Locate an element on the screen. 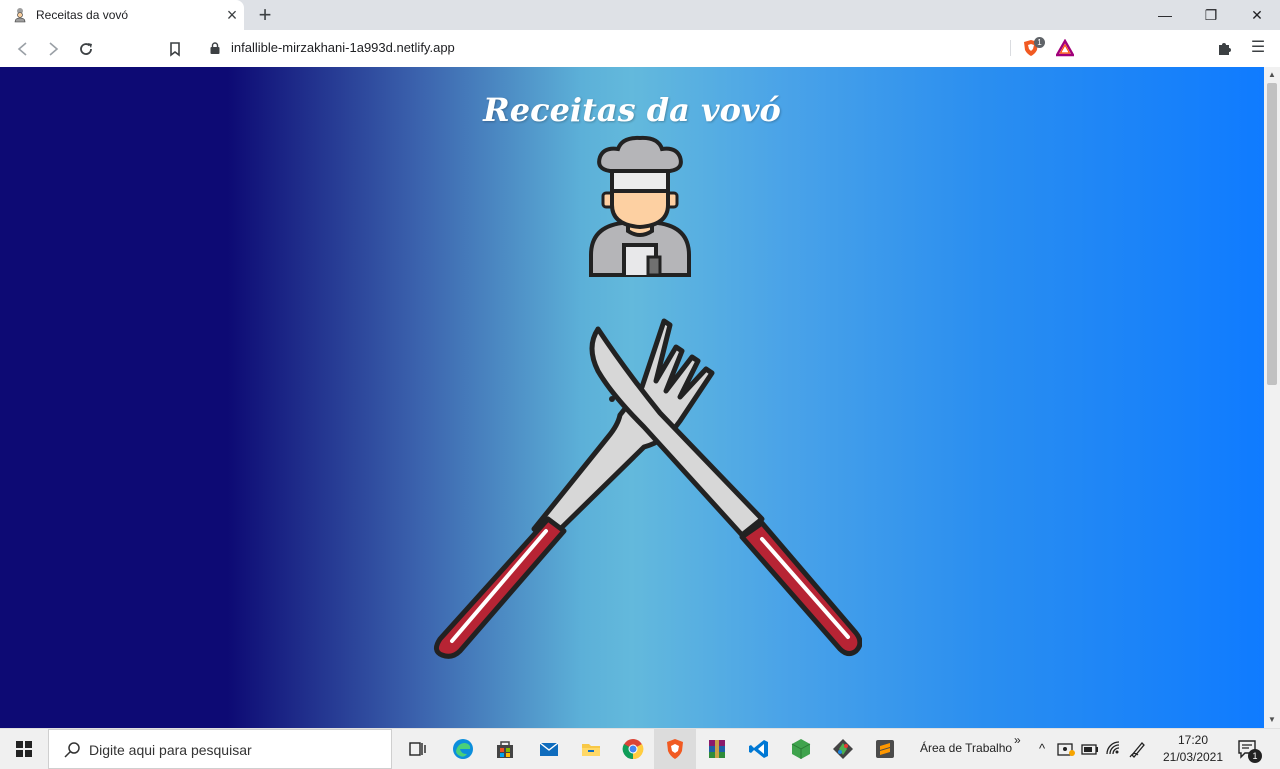 The height and width of the screenshot is (769, 1280). winrar-icon is located at coordinates (717, 749).